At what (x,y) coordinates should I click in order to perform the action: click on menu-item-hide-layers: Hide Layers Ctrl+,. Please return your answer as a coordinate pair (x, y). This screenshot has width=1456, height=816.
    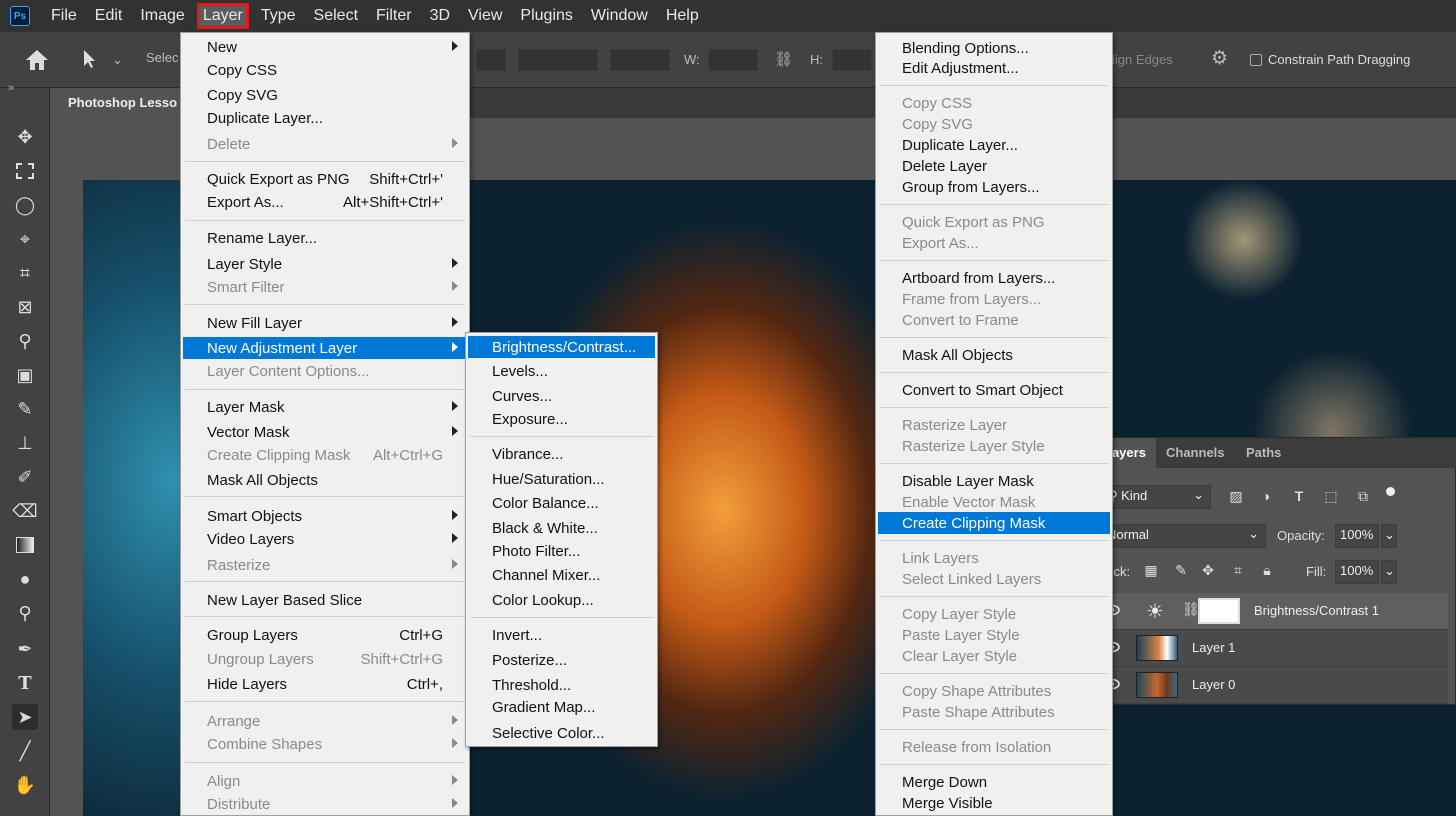
    Looking at the image, I should click on (325, 684).